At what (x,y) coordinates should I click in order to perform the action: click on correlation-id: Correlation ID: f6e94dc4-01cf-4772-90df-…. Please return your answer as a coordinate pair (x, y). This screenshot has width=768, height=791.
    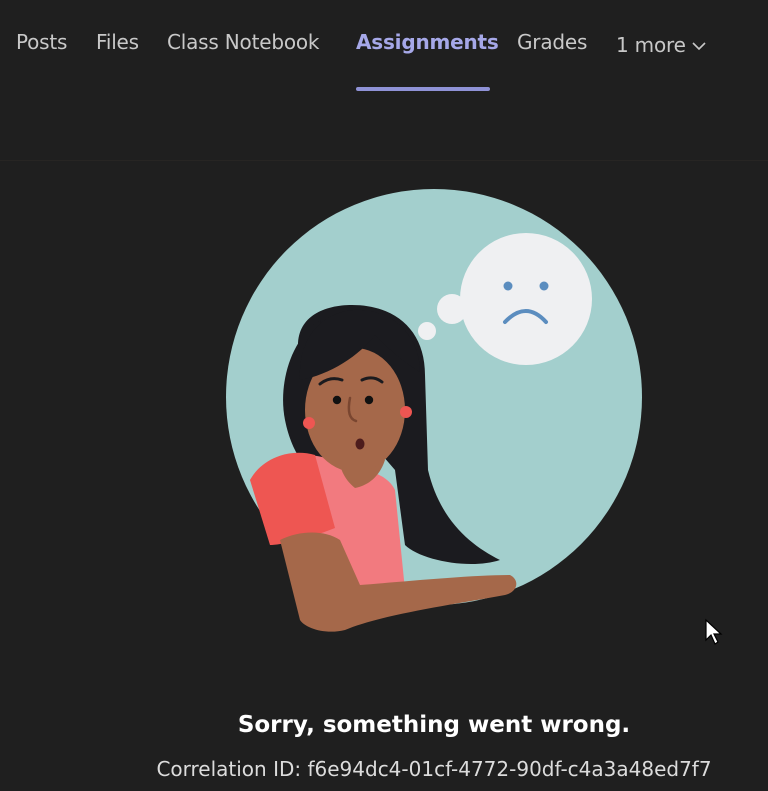
    Looking at the image, I should click on (434, 769).